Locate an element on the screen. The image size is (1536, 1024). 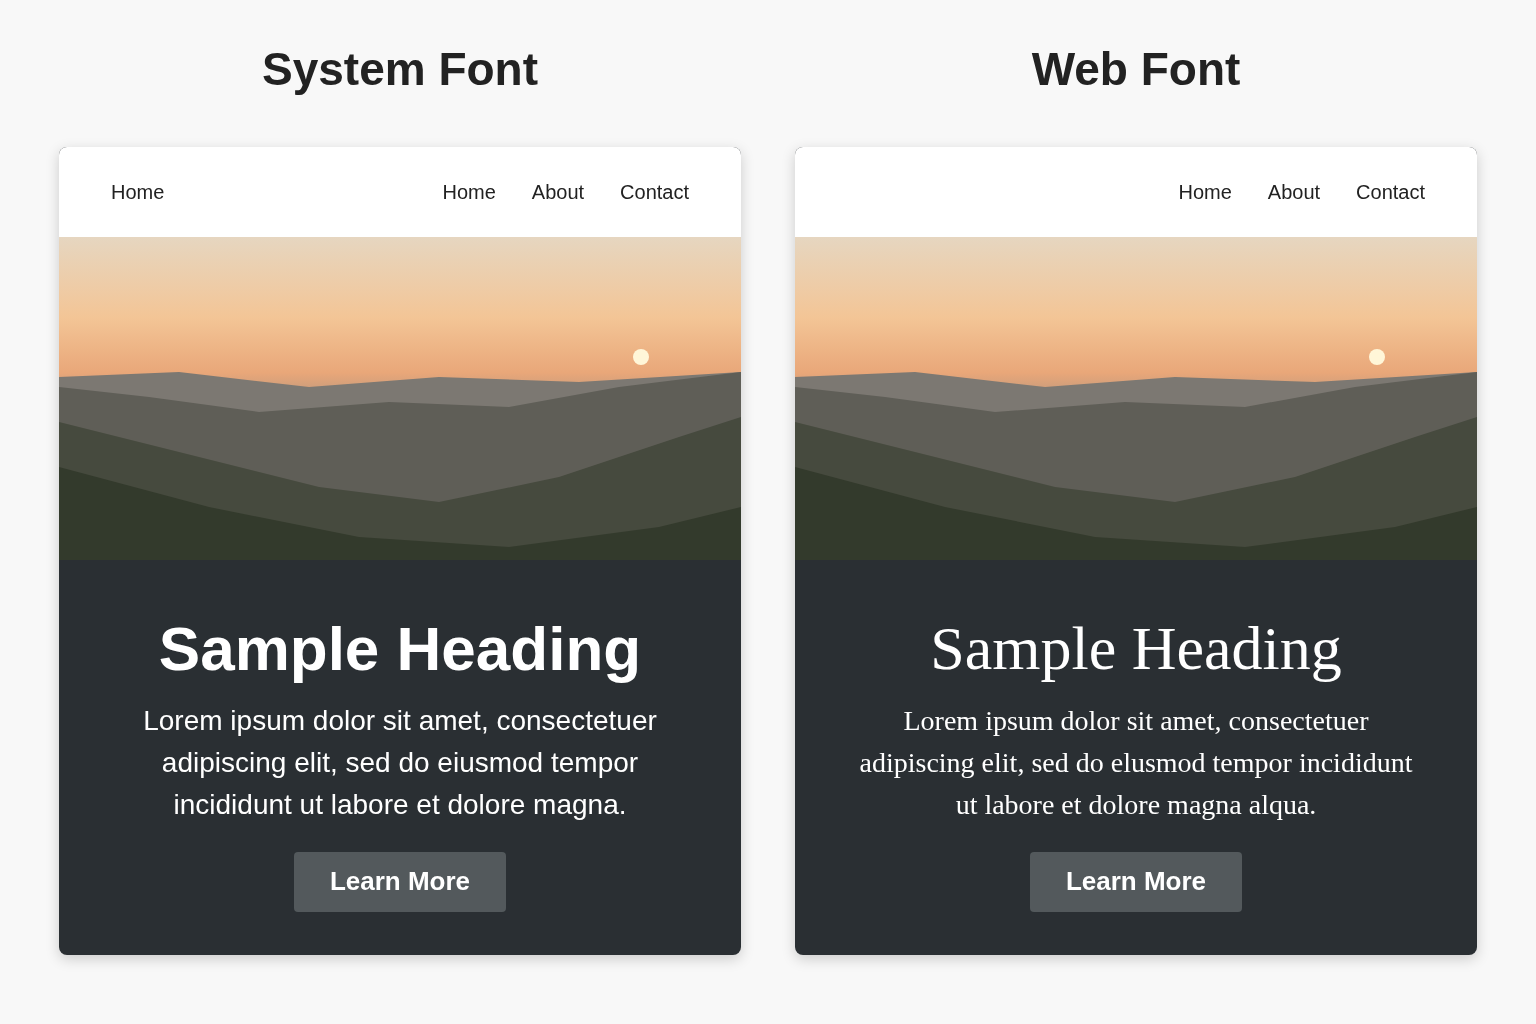
body-paragraph: Lorem ipsum dolor sit amet, consectetuer adipiscing elit, sed do eiusmod tempor incididunt ut labore et dolore magna. is located at coordinates (400, 762).